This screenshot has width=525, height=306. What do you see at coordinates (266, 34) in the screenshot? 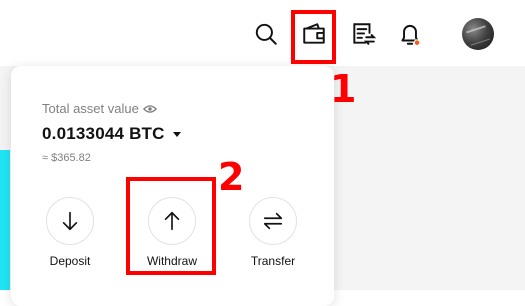
I see `search-icon` at bounding box center [266, 34].